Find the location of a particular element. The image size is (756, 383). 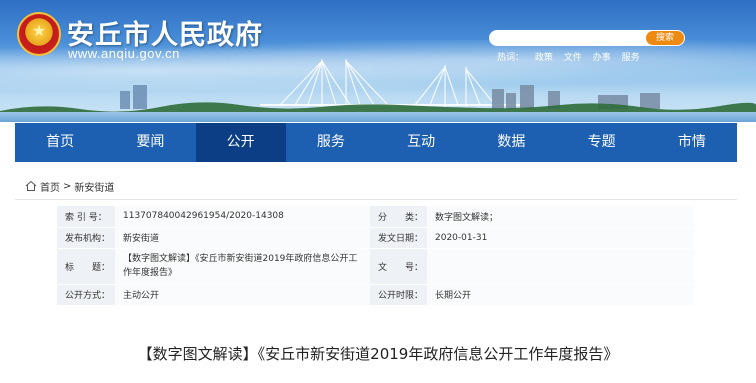

breadcrumb: 首页 > 新安街道 is located at coordinates (376, 186).